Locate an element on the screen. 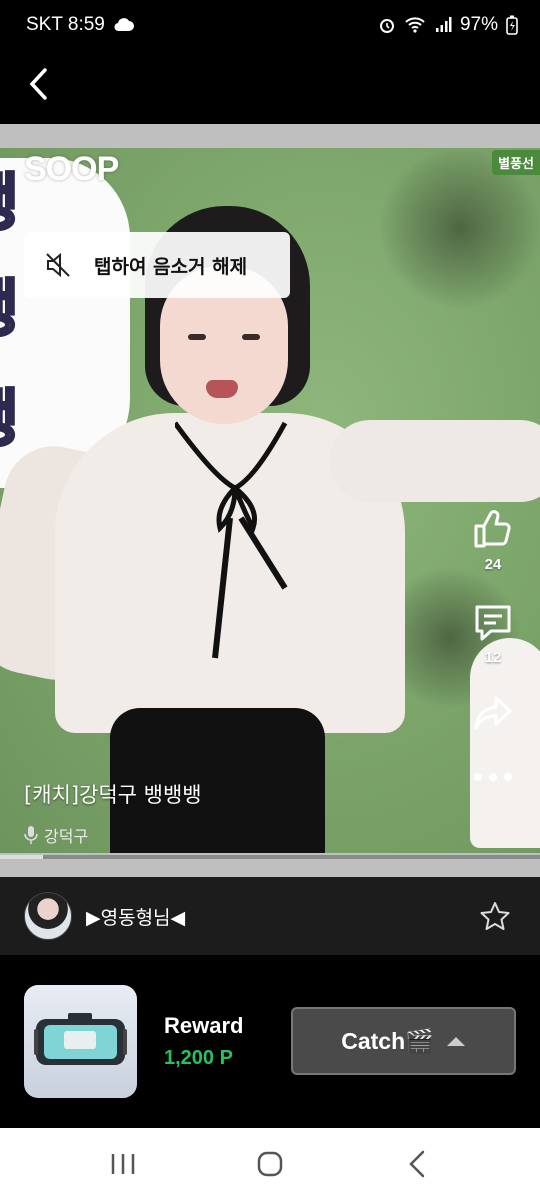 This screenshot has height=1200, width=540. battery-icon is located at coordinates (512, 25).